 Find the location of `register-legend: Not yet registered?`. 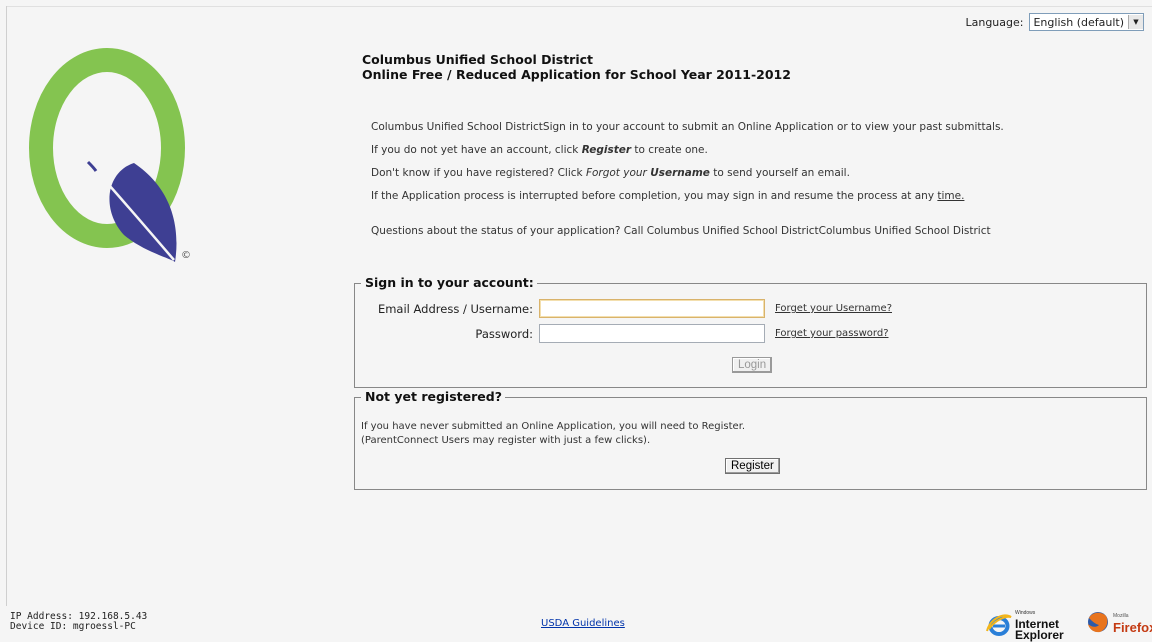

register-legend: Not yet registered? is located at coordinates (433, 396).